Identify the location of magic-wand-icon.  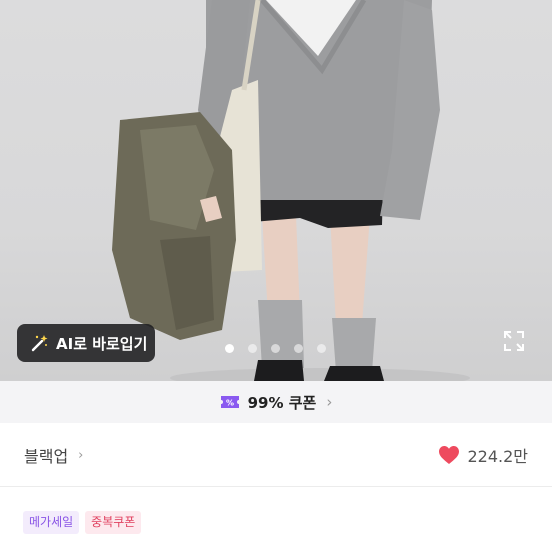
(39, 343).